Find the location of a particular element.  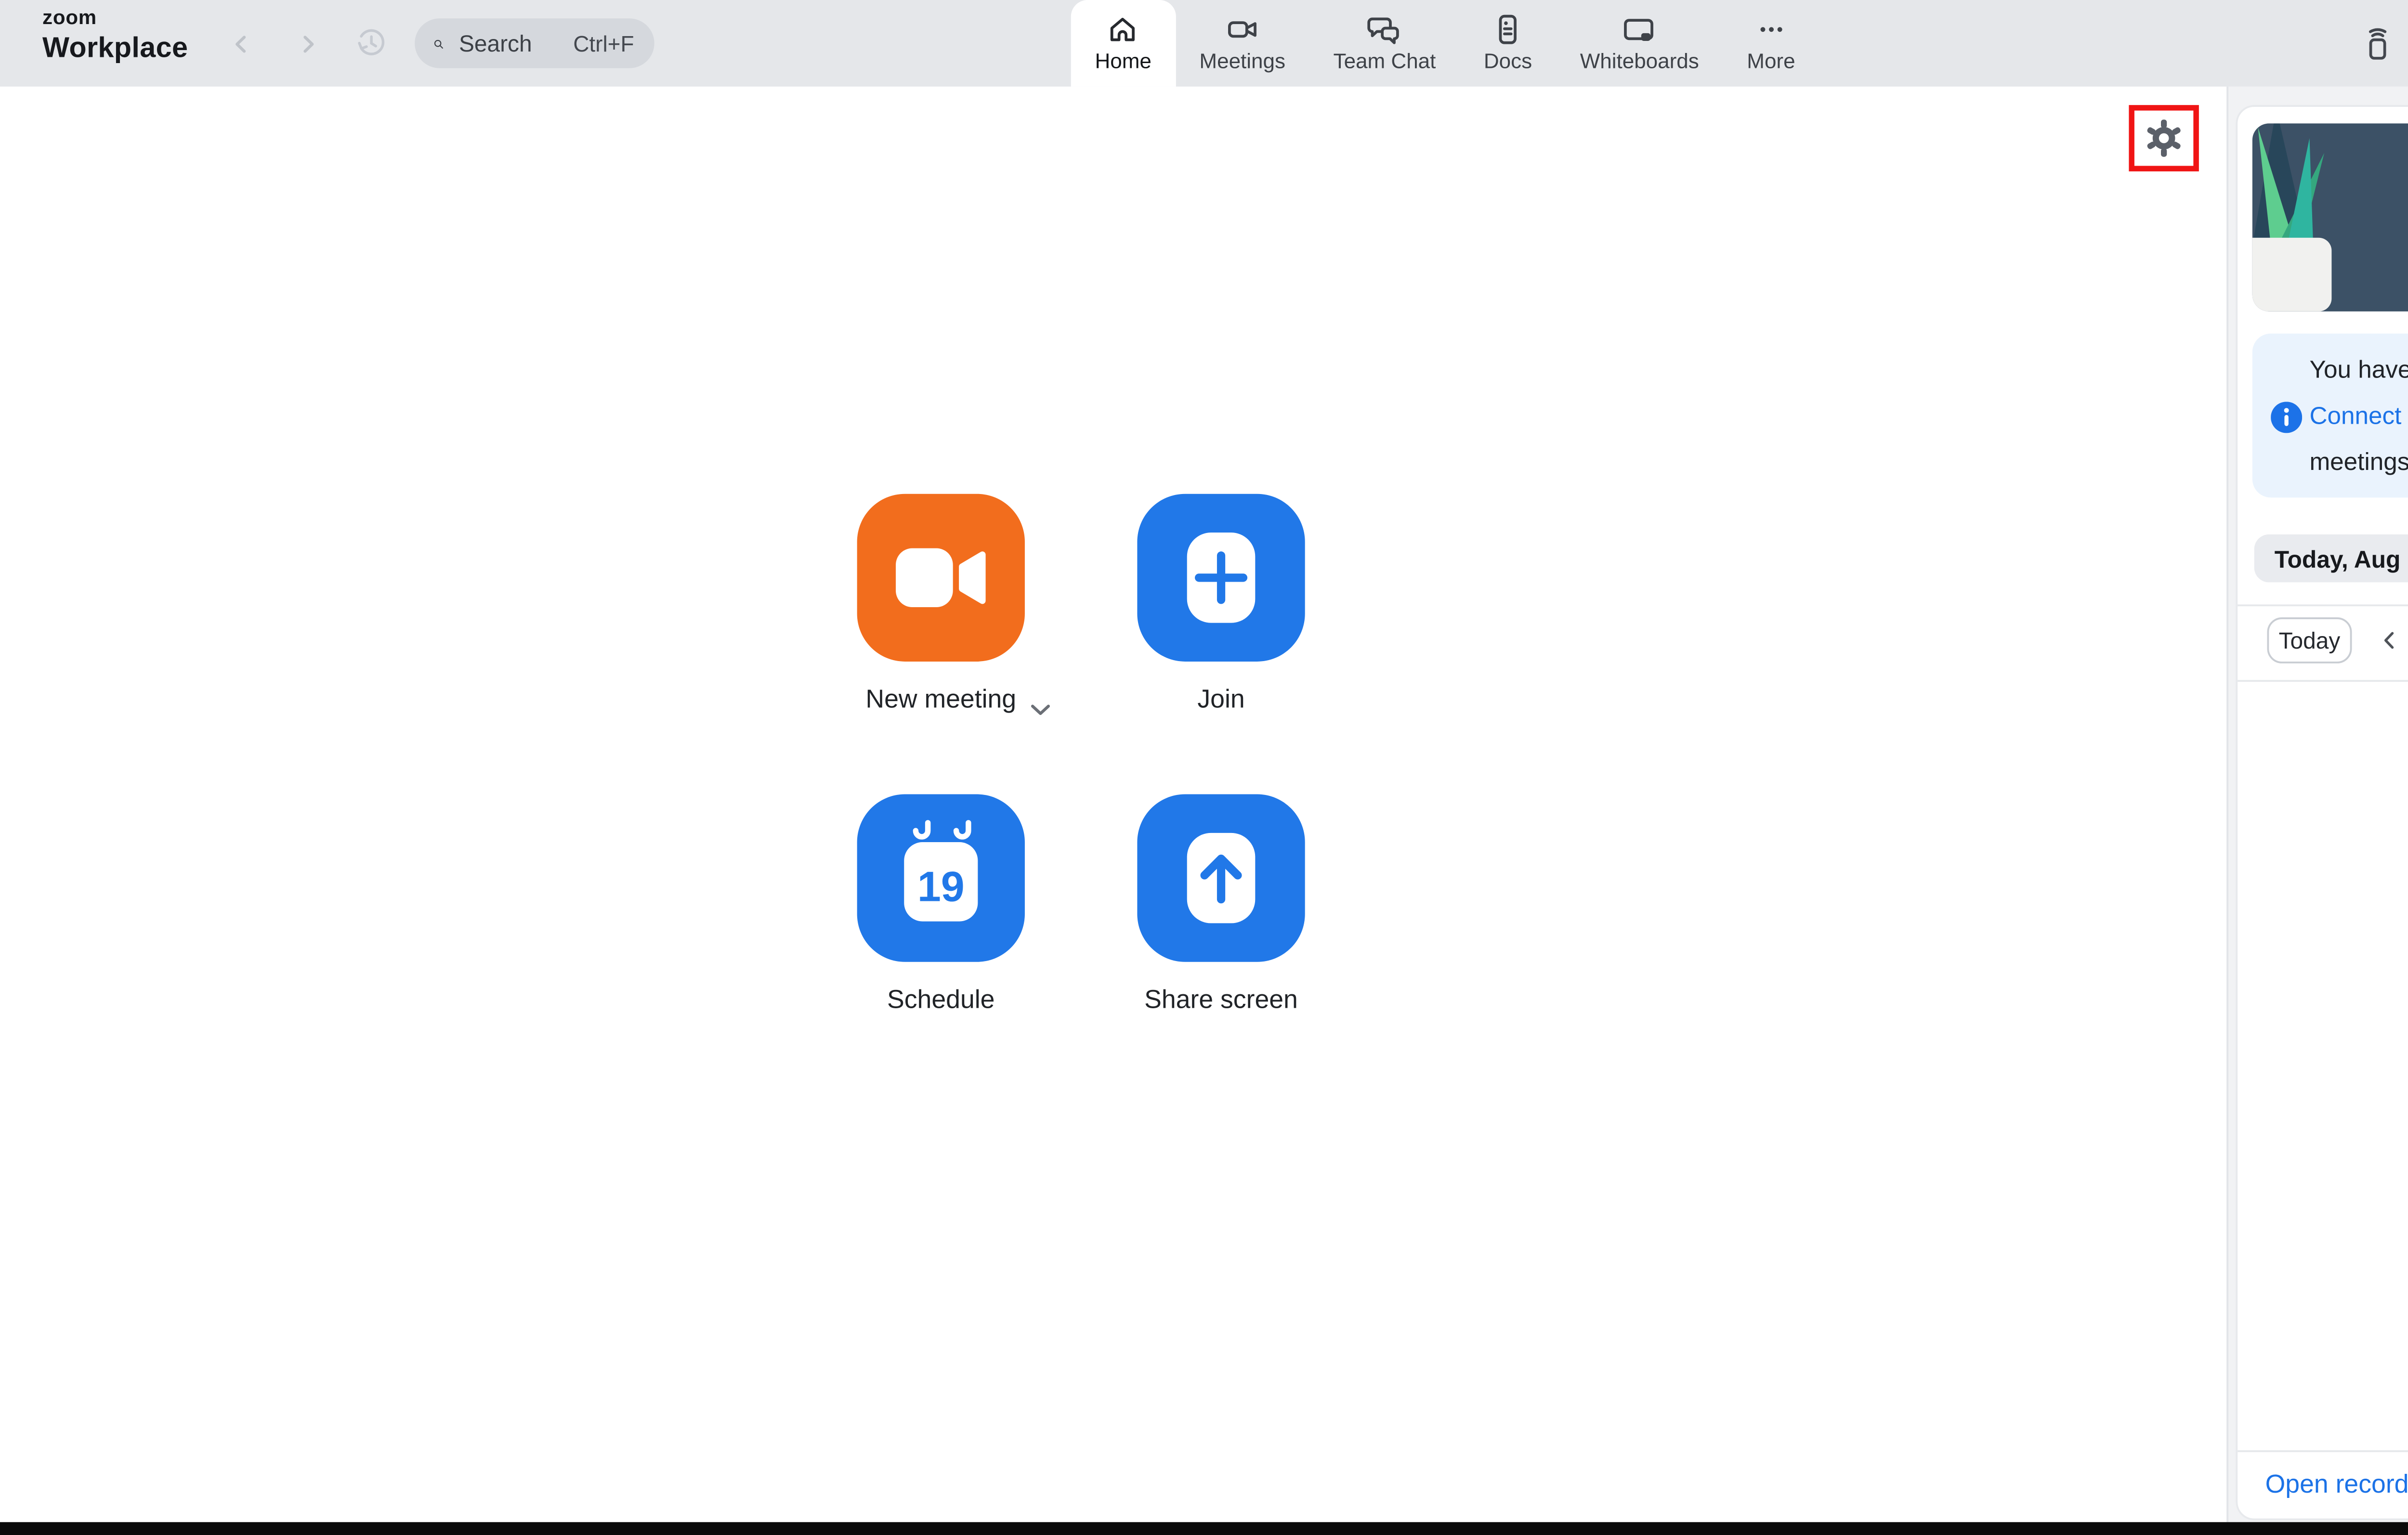

meetings-icon is located at coordinates (1242, 29).